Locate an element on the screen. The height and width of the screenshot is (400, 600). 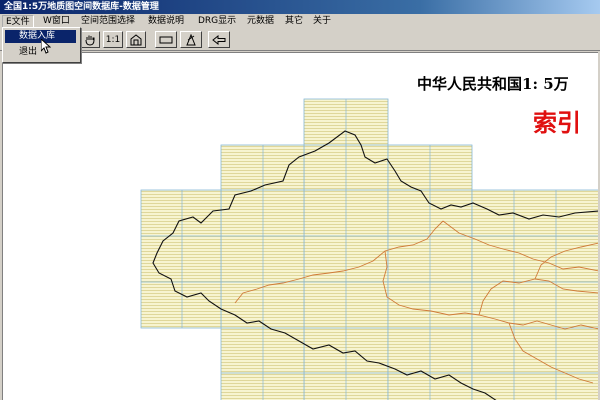
mouse-cursor-icon is located at coordinates (46, 47).